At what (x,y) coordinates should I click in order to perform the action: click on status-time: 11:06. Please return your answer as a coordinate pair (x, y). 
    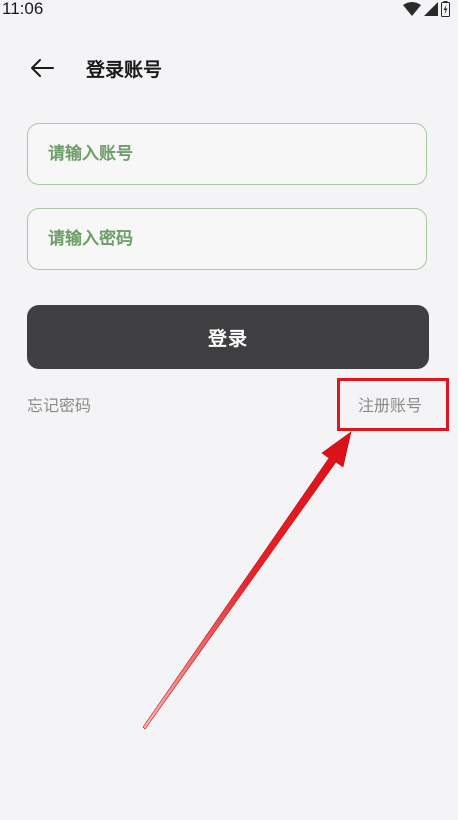
    Looking at the image, I should click on (23, 9).